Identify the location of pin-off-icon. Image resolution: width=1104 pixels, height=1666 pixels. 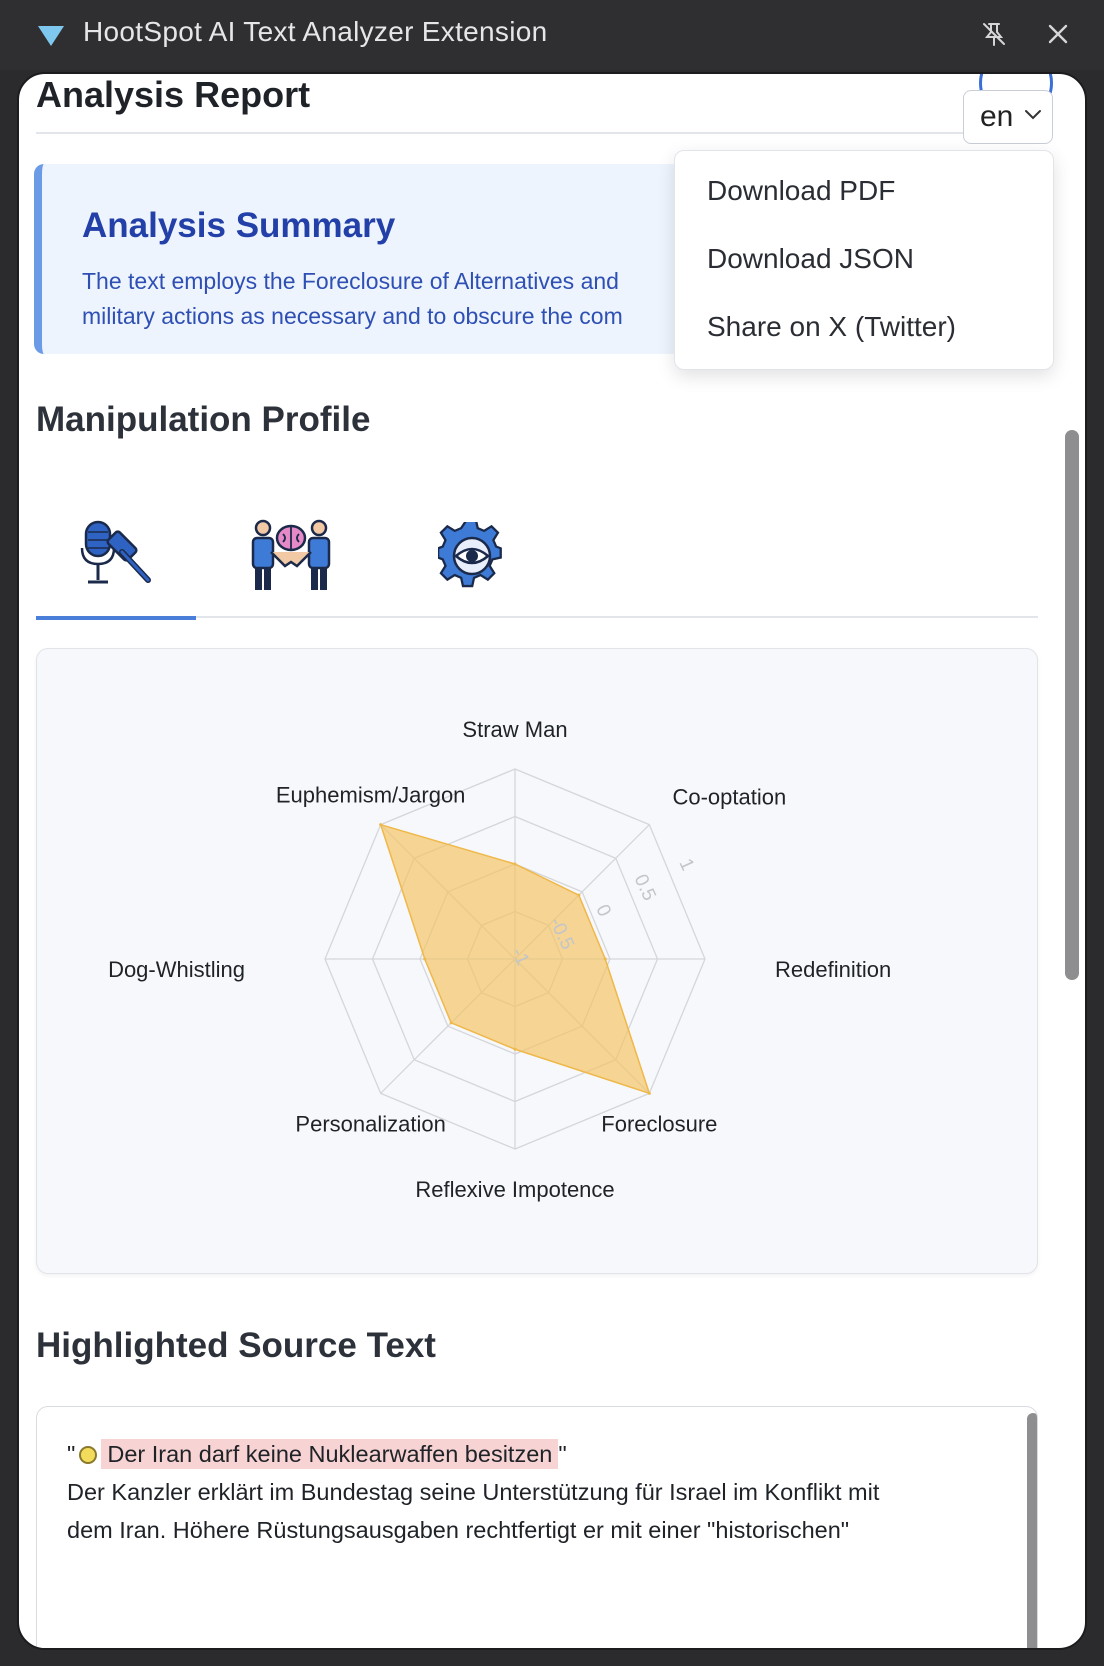
(994, 34).